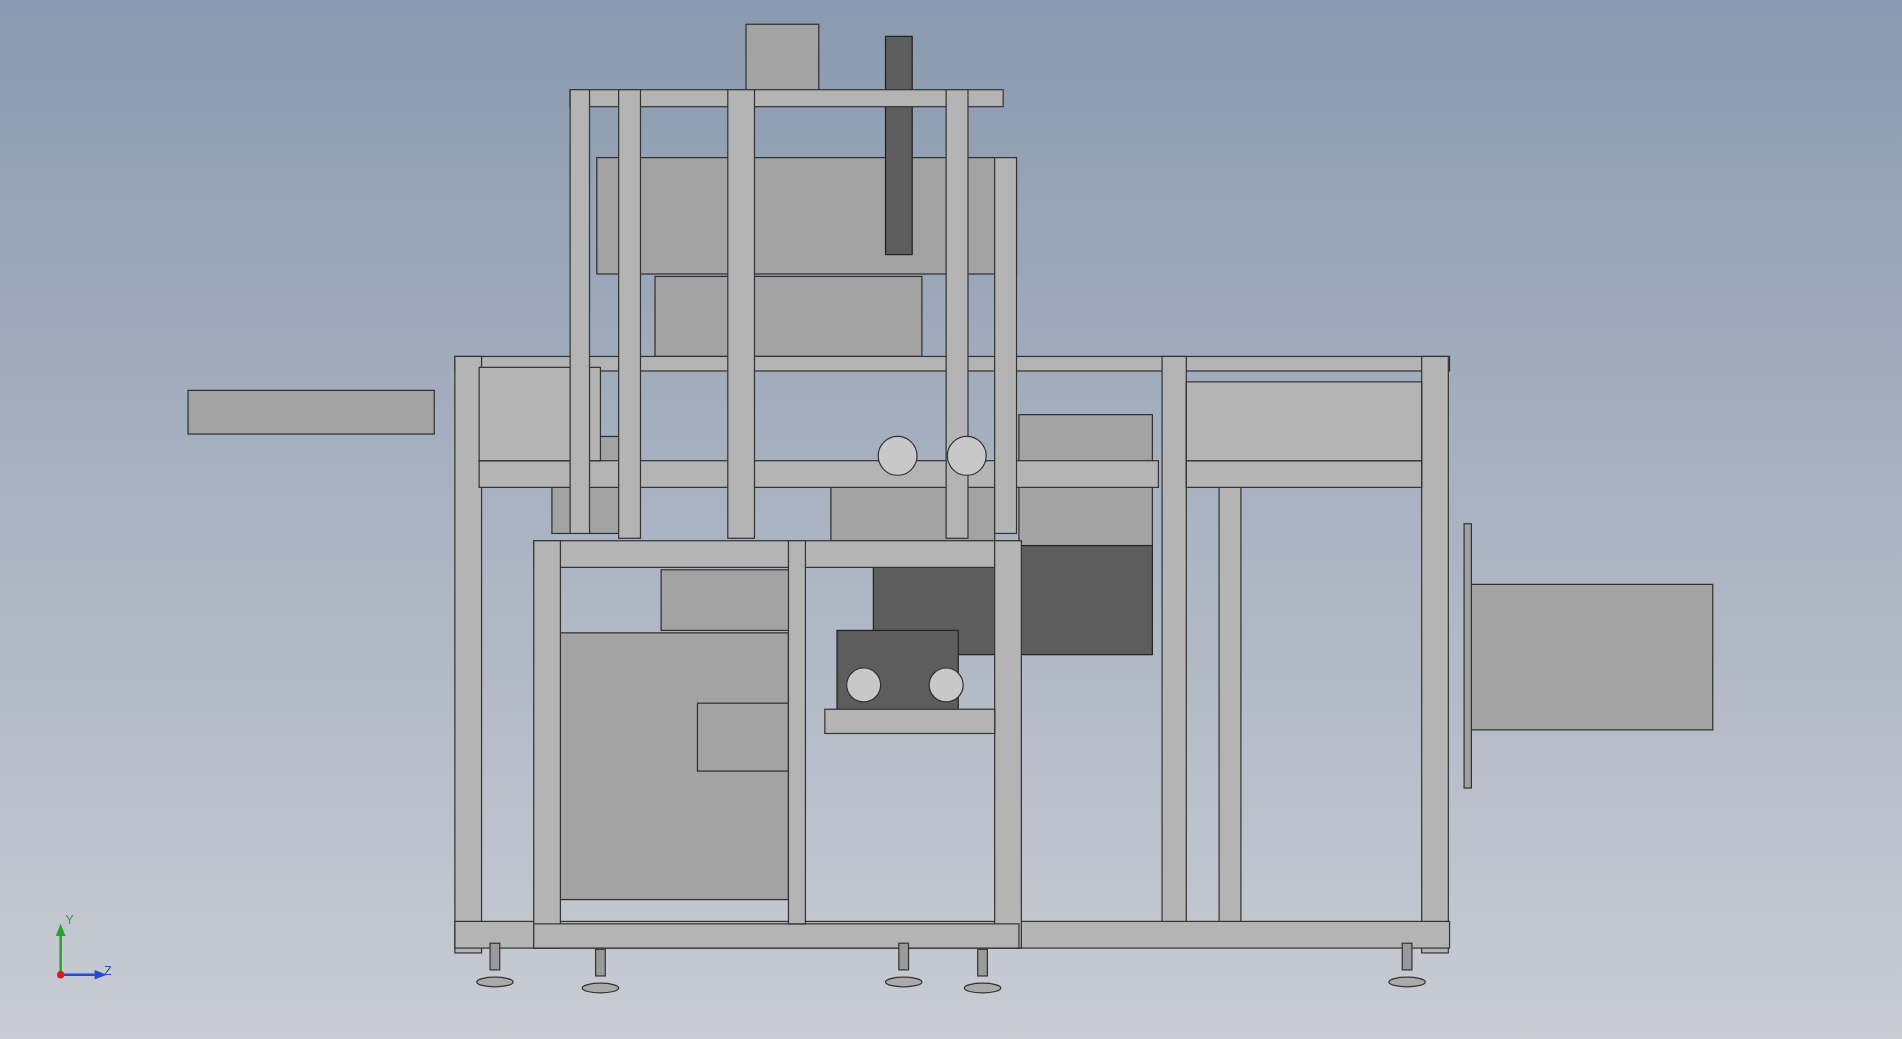 Image resolution: width=1902 pixels, height=1039 pixels. Describe the element at coordinates (69, 919) in the screenshot. I see `y-axis-label: Y` at that location.